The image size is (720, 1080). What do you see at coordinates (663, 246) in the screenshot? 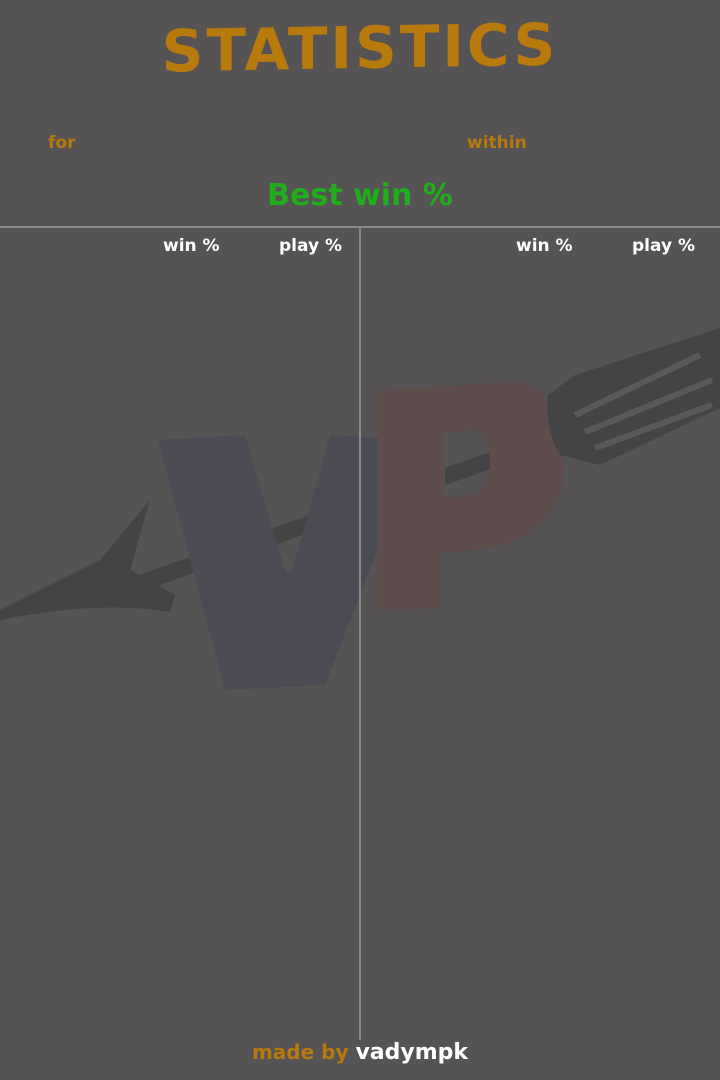
I see `right-play-percent-header: play %` at bounding box center [663, 246].